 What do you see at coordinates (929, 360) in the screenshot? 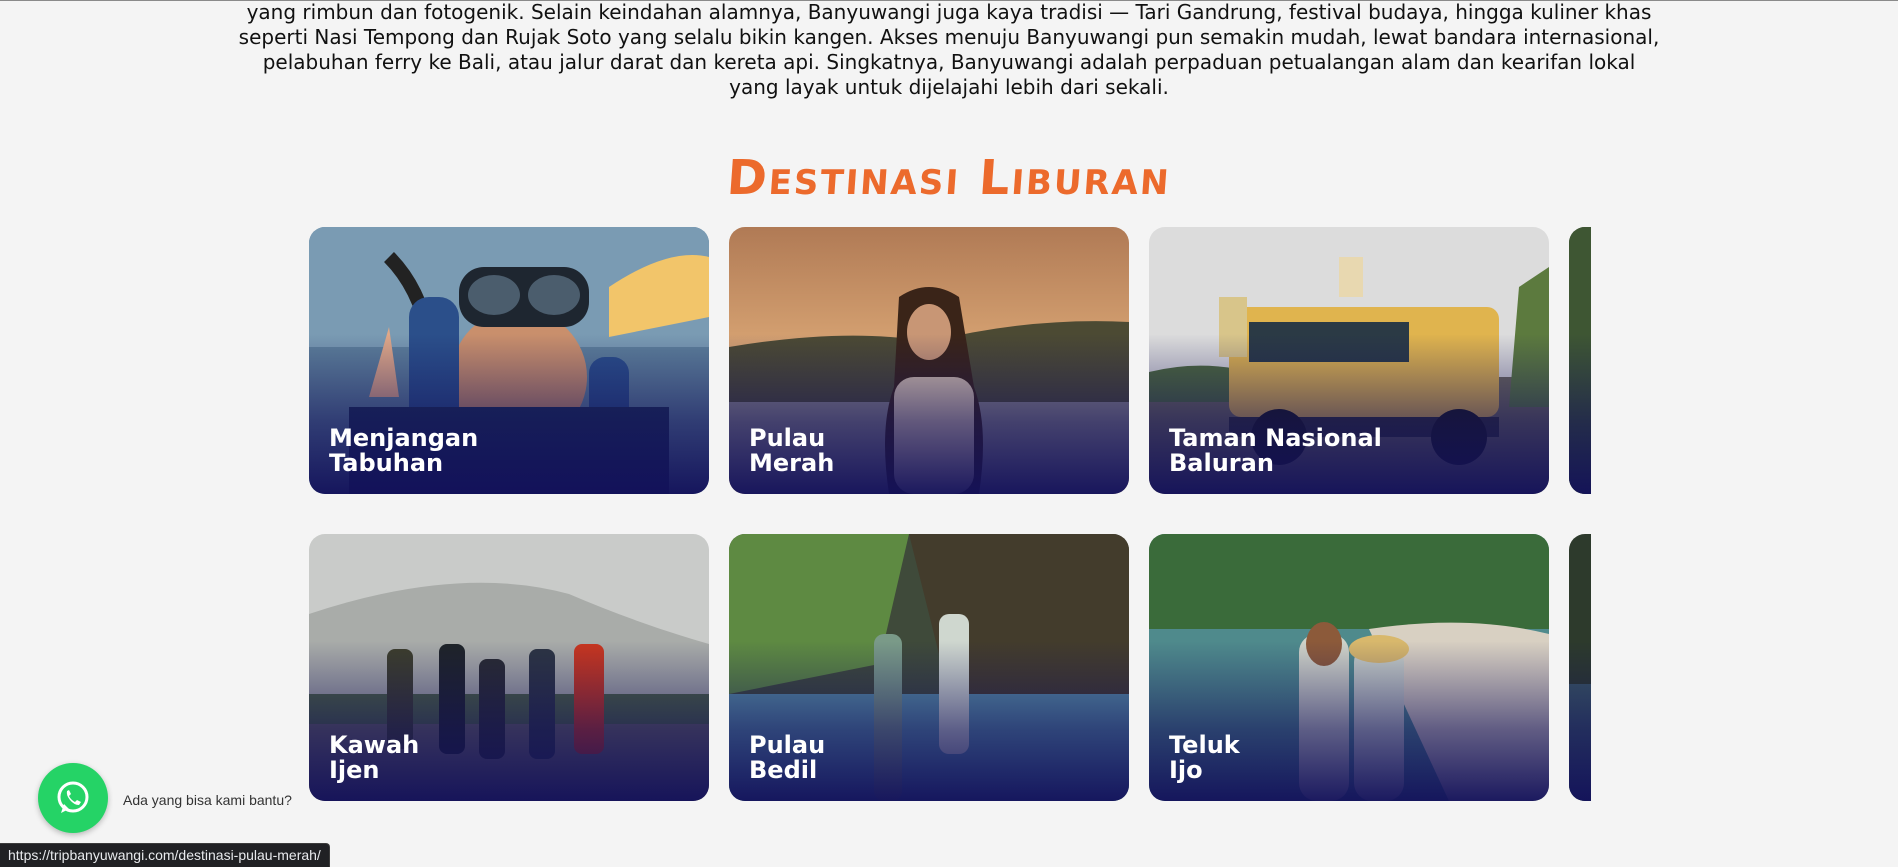
I see `destination-card-pulau-merah: Pulau Merah` at bounding box center [929, 360].